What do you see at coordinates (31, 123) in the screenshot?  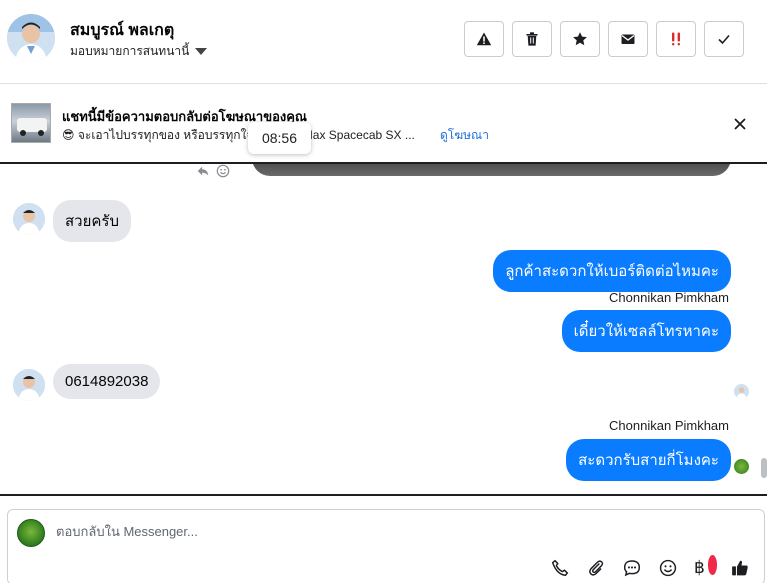 I see `ad-thumbnail` at bounding box center [31, 123].